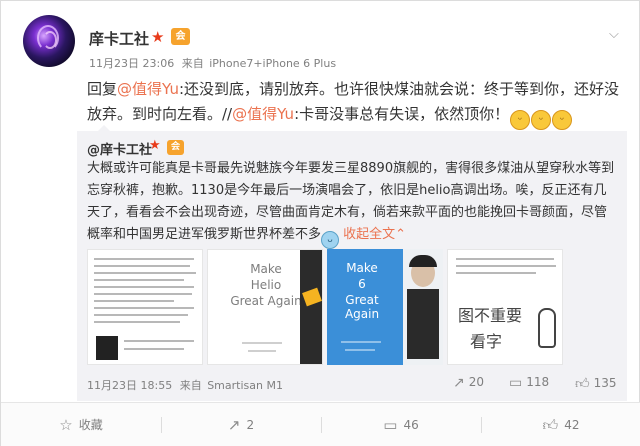 The width and height of the screenshot is (640, 446). I want to click on repost-meta: 11月23日 18:55 来自 Smartisan M1, so click(185, 385).